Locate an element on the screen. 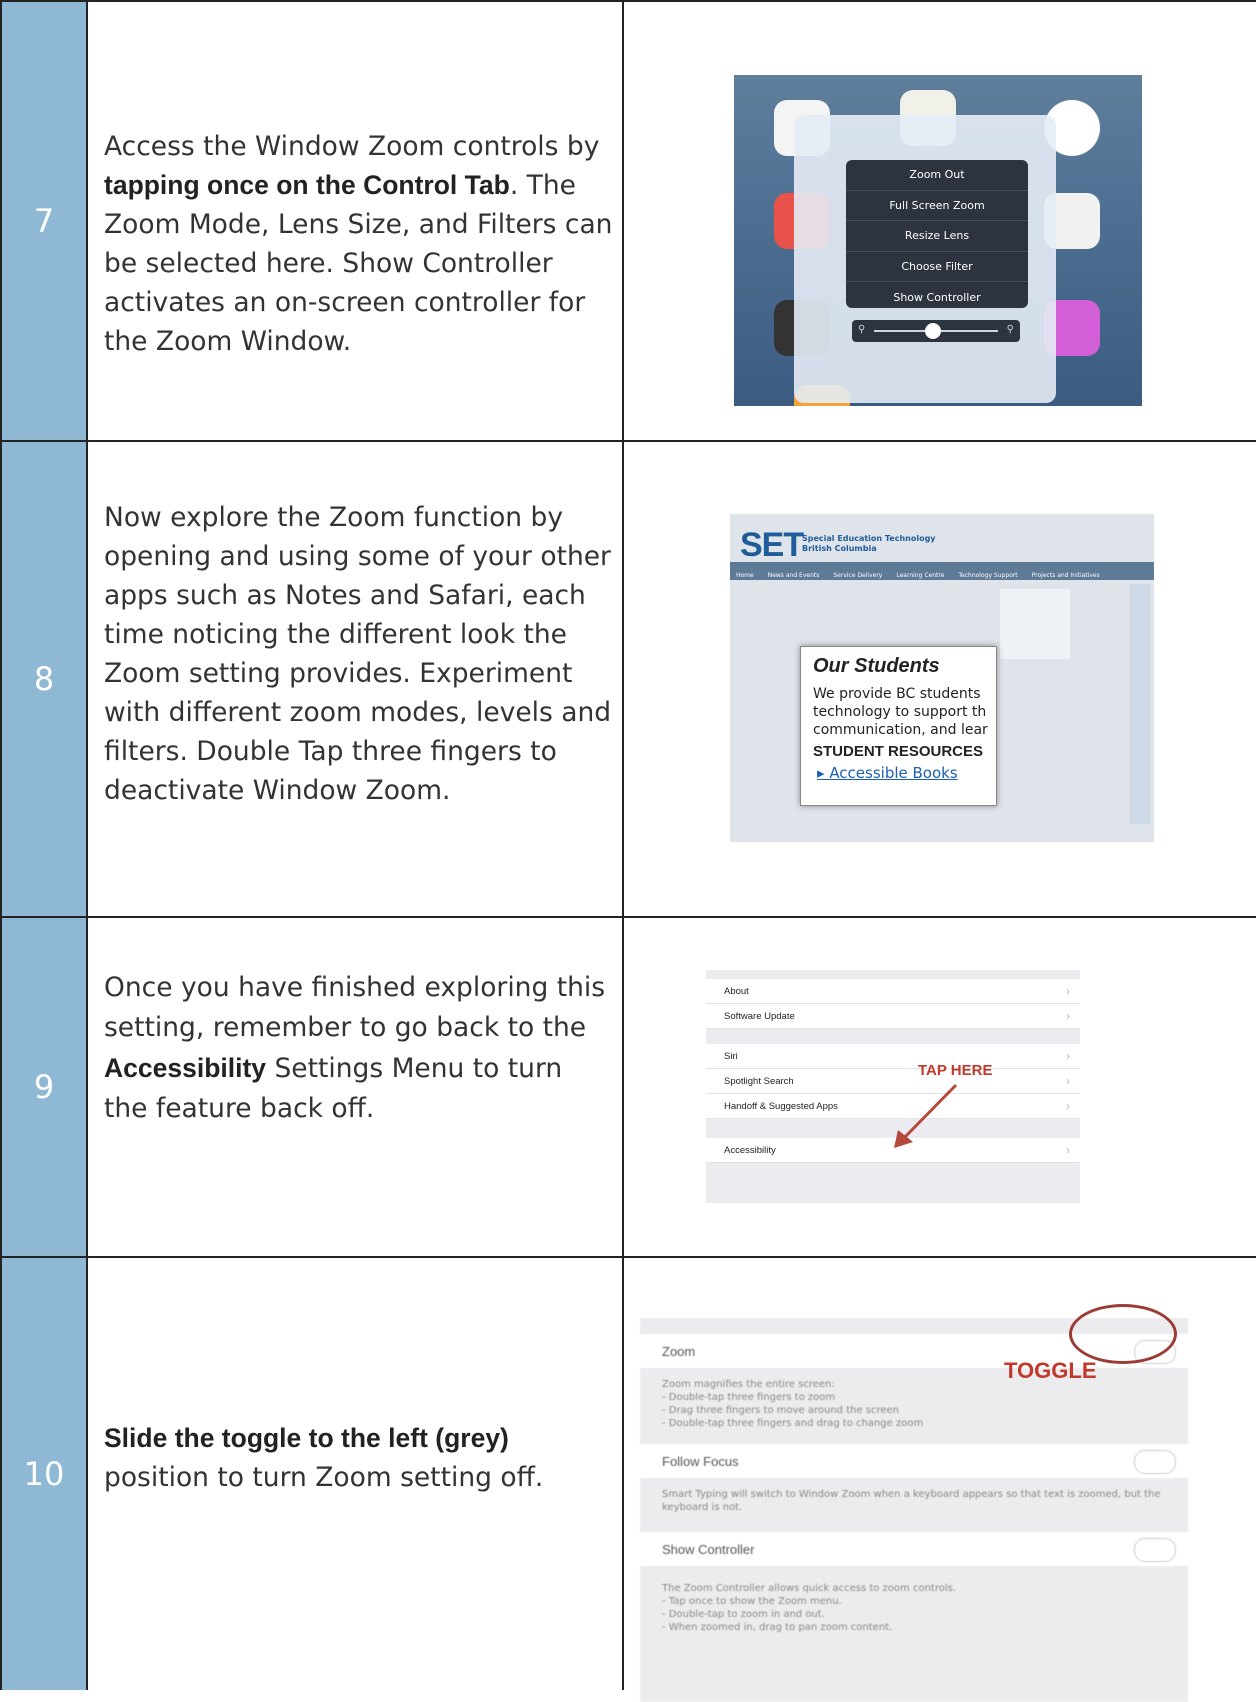 The image size is (1256, 1702). nav-item: Projects and Initiatives is located at coordinates (1066, 575).